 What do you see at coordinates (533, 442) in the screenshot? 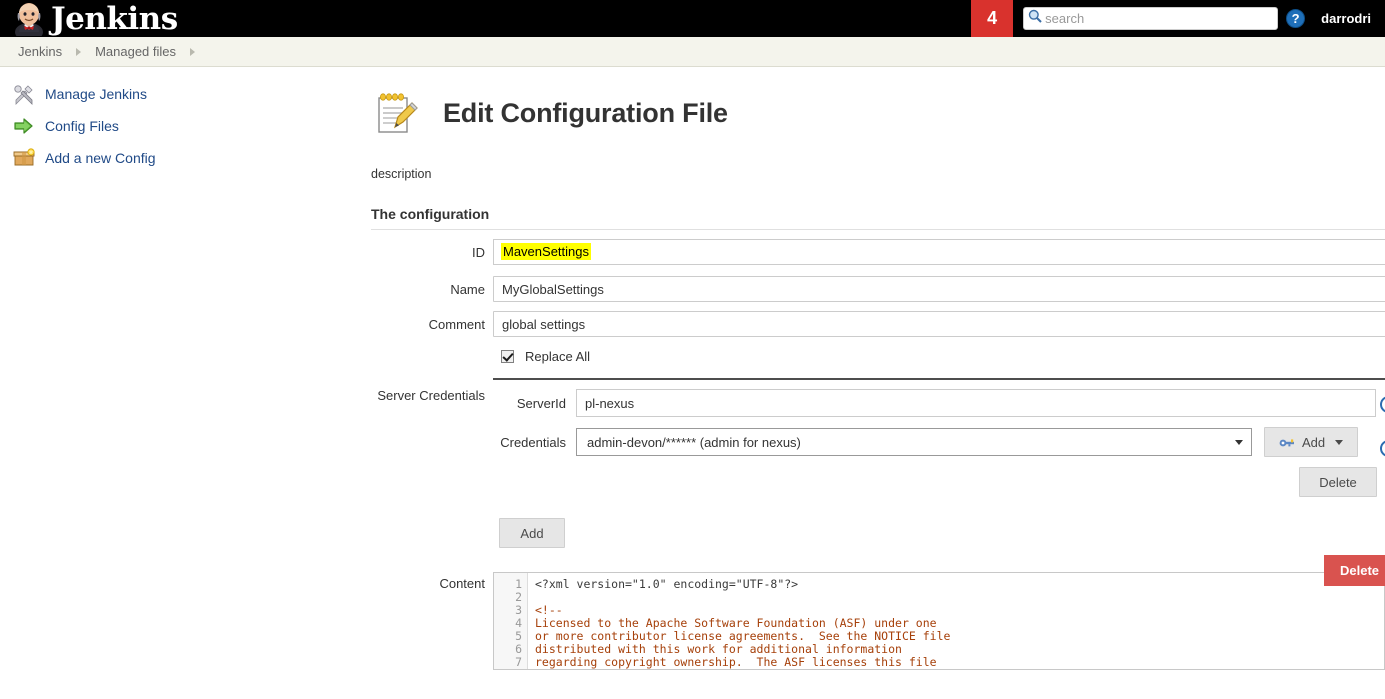
I see `credentials-label: Credentials` at bounding box center [533, 442].